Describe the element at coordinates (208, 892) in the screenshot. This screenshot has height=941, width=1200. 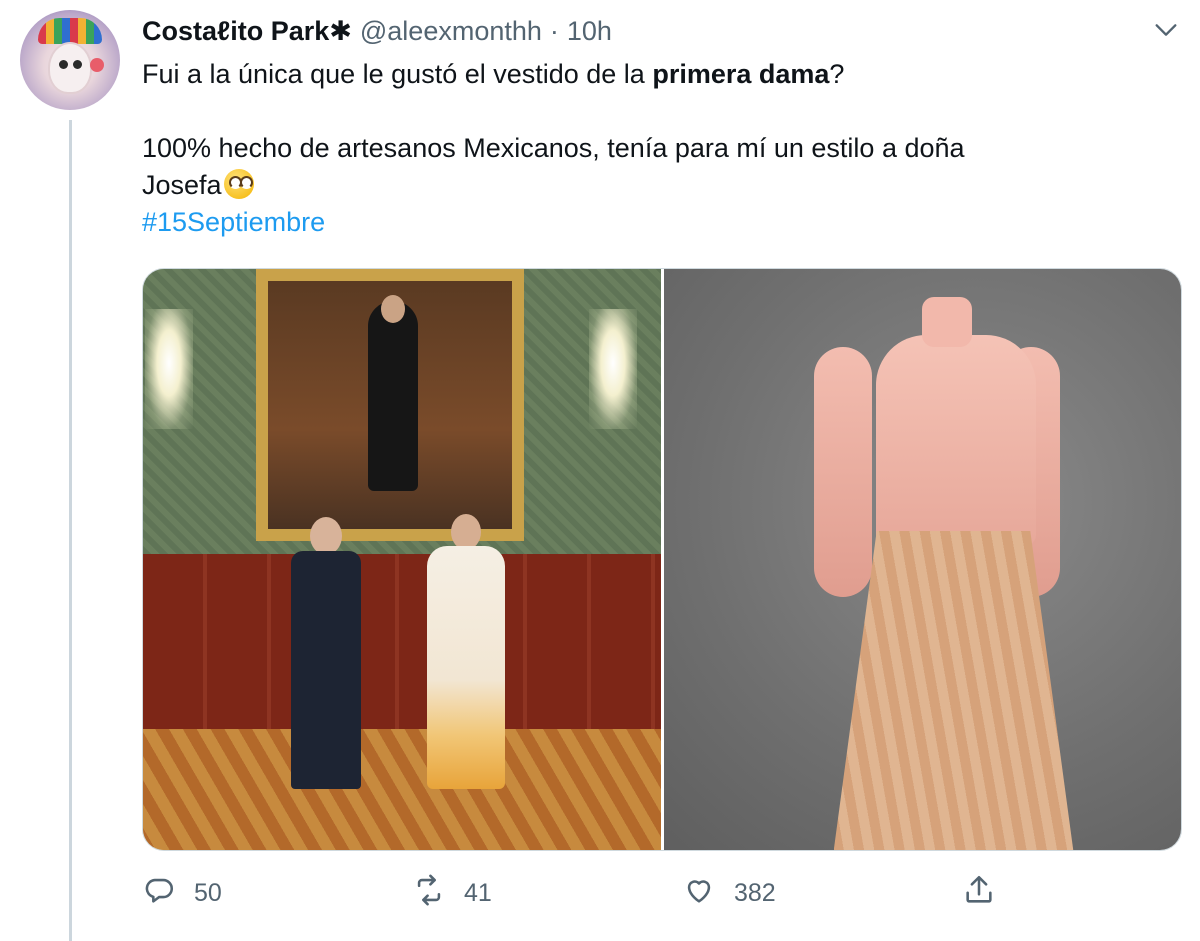
I see `reply-count: 50` at that location.